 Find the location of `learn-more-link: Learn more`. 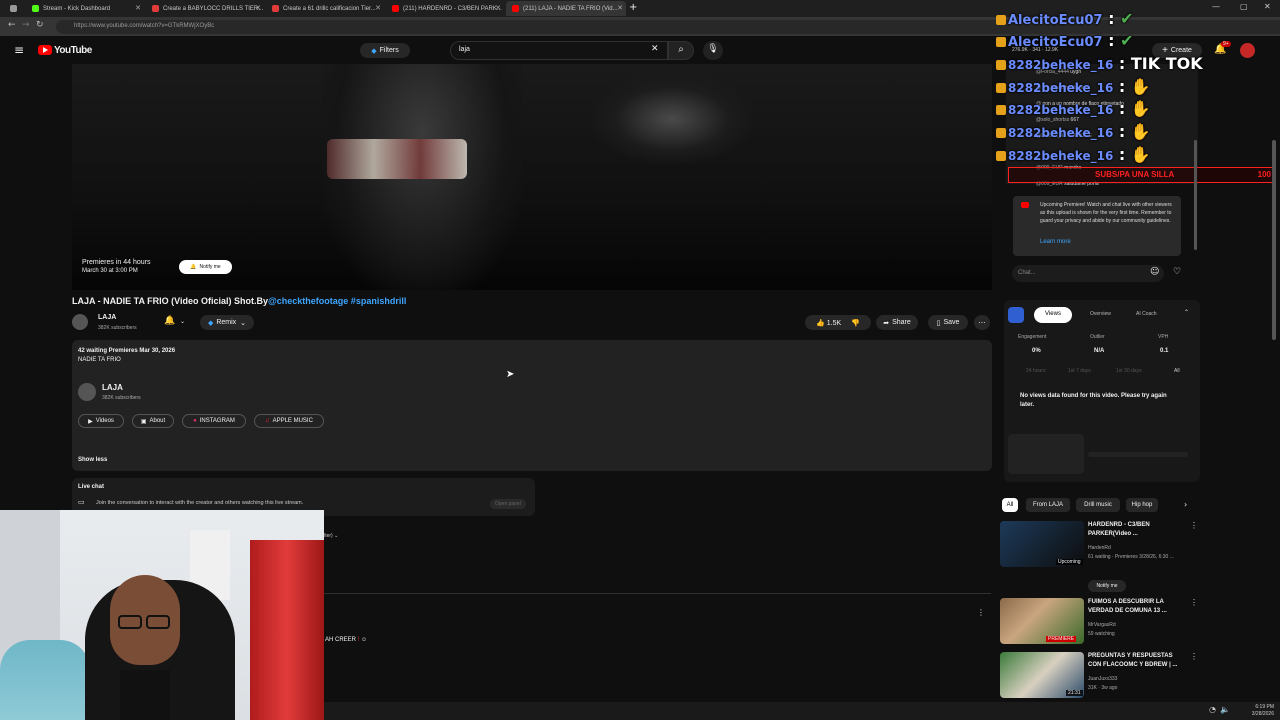

learn-more-link: Learn more is located at coordinates (1055, 242).